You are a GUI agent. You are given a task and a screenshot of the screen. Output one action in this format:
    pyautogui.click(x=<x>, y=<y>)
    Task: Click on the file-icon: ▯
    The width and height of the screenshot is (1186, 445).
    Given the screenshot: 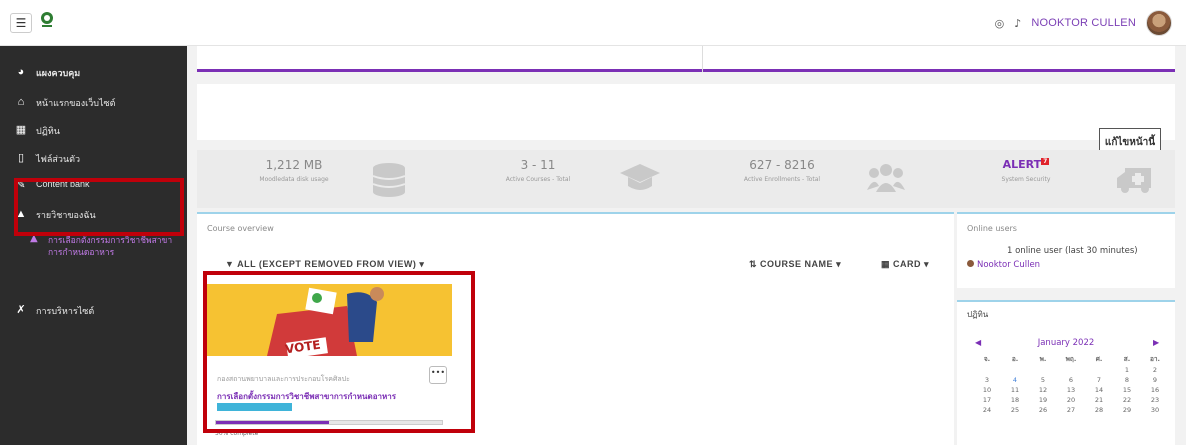 What is the action you would take?
    pyautogui.click(x=21, y=158)
    